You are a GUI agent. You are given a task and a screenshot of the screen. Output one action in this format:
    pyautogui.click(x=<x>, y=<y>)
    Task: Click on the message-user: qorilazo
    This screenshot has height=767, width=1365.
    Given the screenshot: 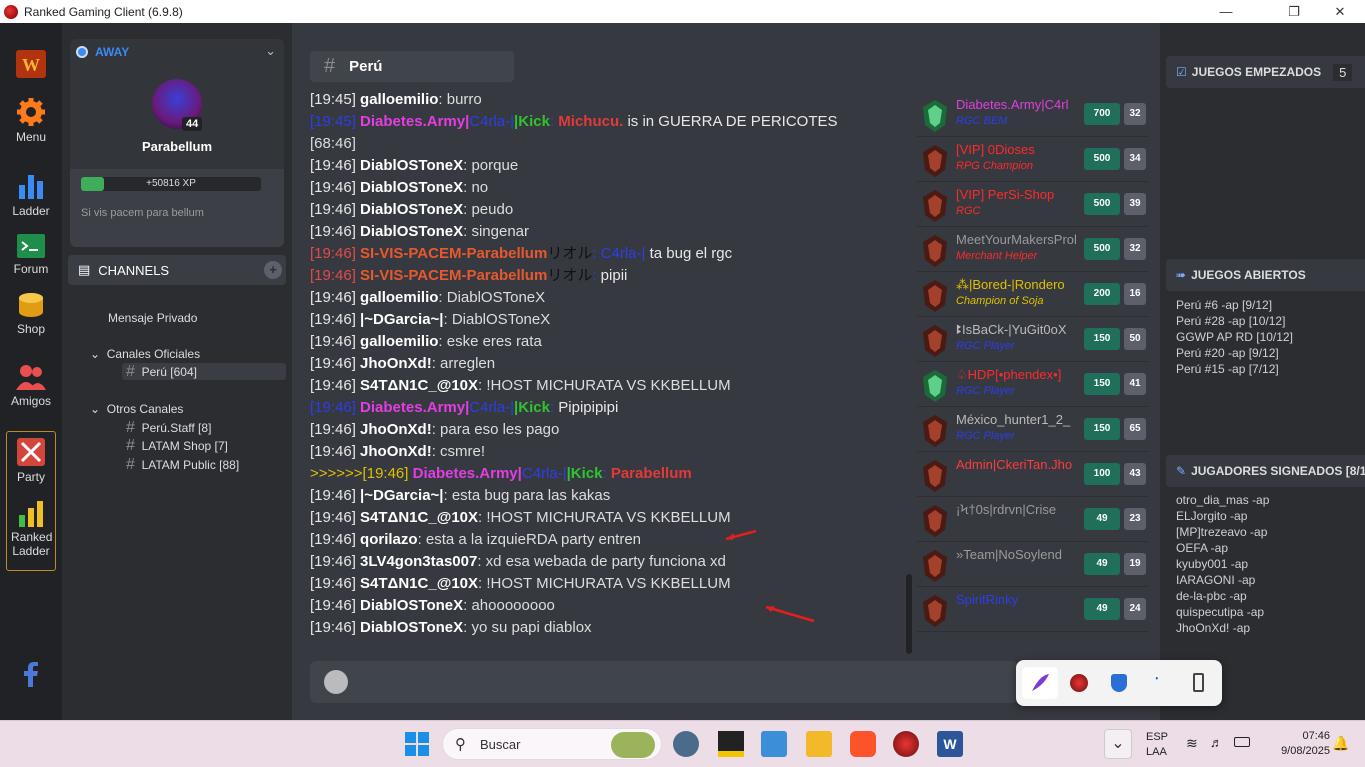 What is the action you would take?
    pyautogui.click(x=389, y=539)
    